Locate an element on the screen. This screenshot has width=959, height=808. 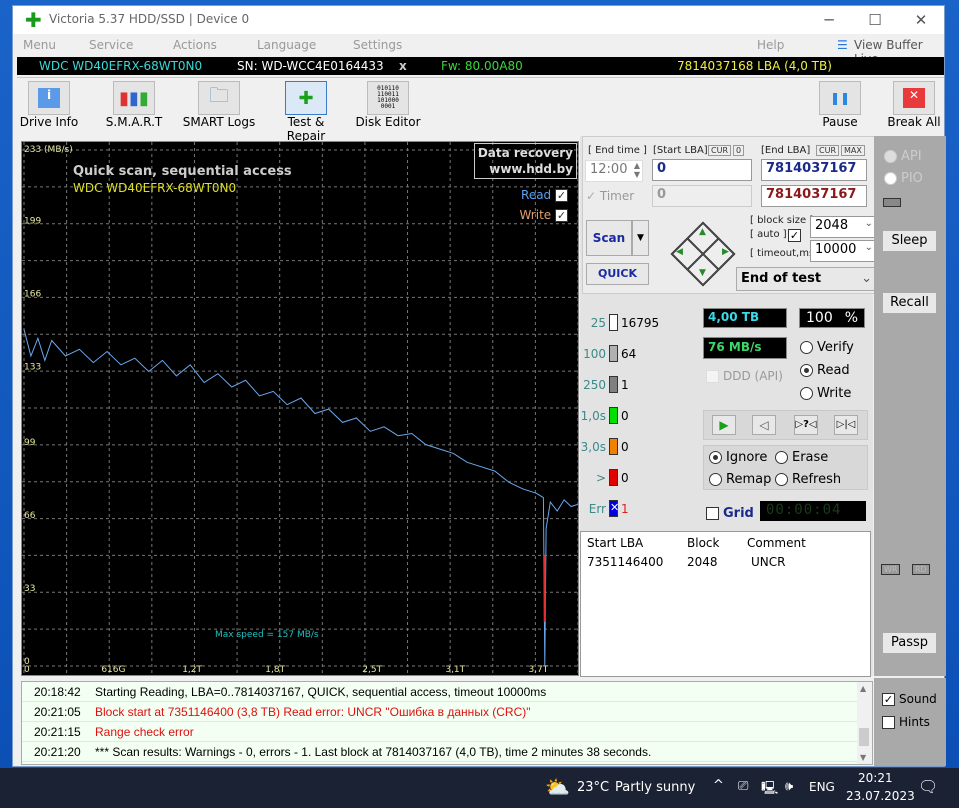
menu-service: Service is located at coordinates (111, 45).